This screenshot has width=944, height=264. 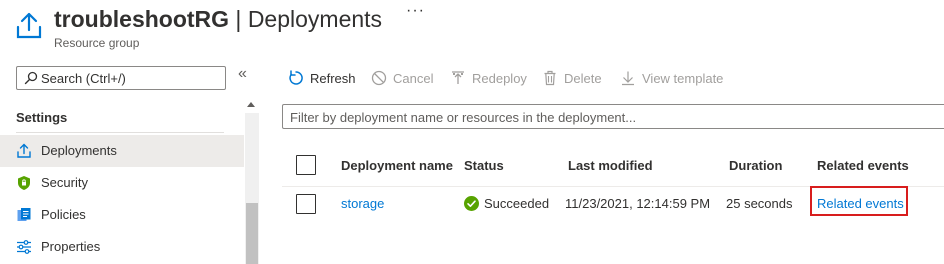 What do you see at coordinates (71, 246) in the screenshot?
I see `sidebar-item-label: Properties` at bounding box center [71, 246].